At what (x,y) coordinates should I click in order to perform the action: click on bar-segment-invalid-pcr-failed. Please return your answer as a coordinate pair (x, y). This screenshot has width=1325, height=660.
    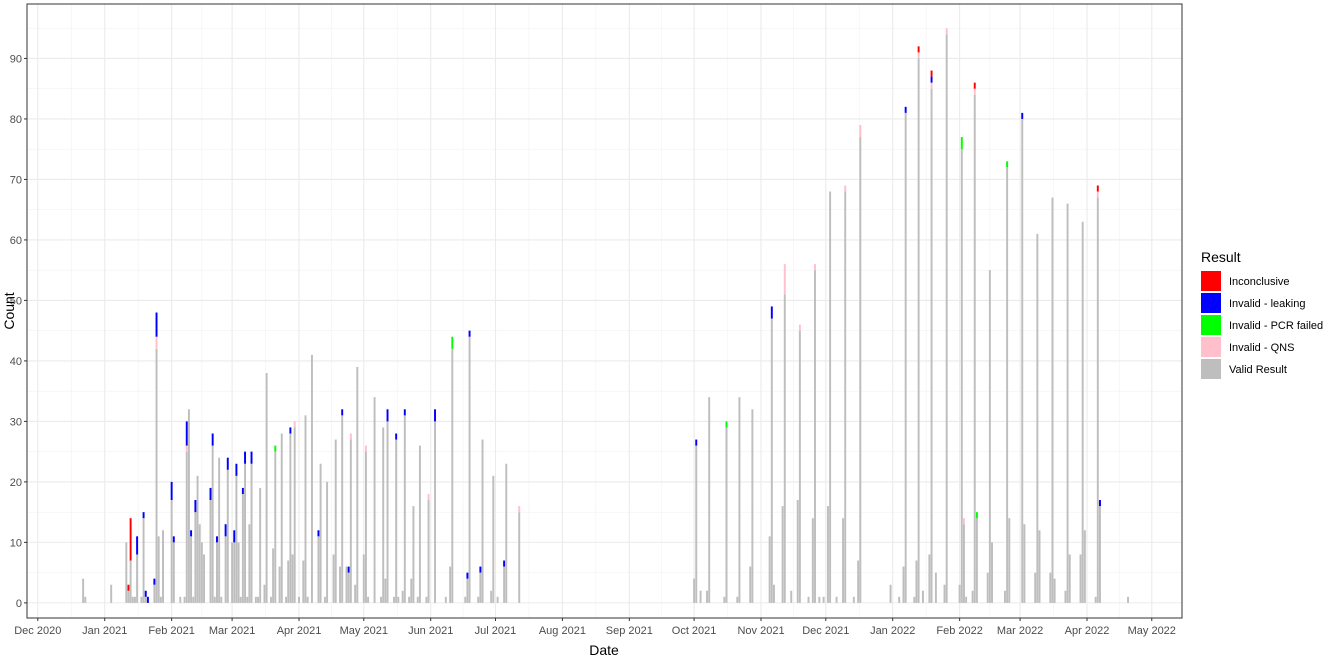
    Looking at the image, I should click on (726, 424).